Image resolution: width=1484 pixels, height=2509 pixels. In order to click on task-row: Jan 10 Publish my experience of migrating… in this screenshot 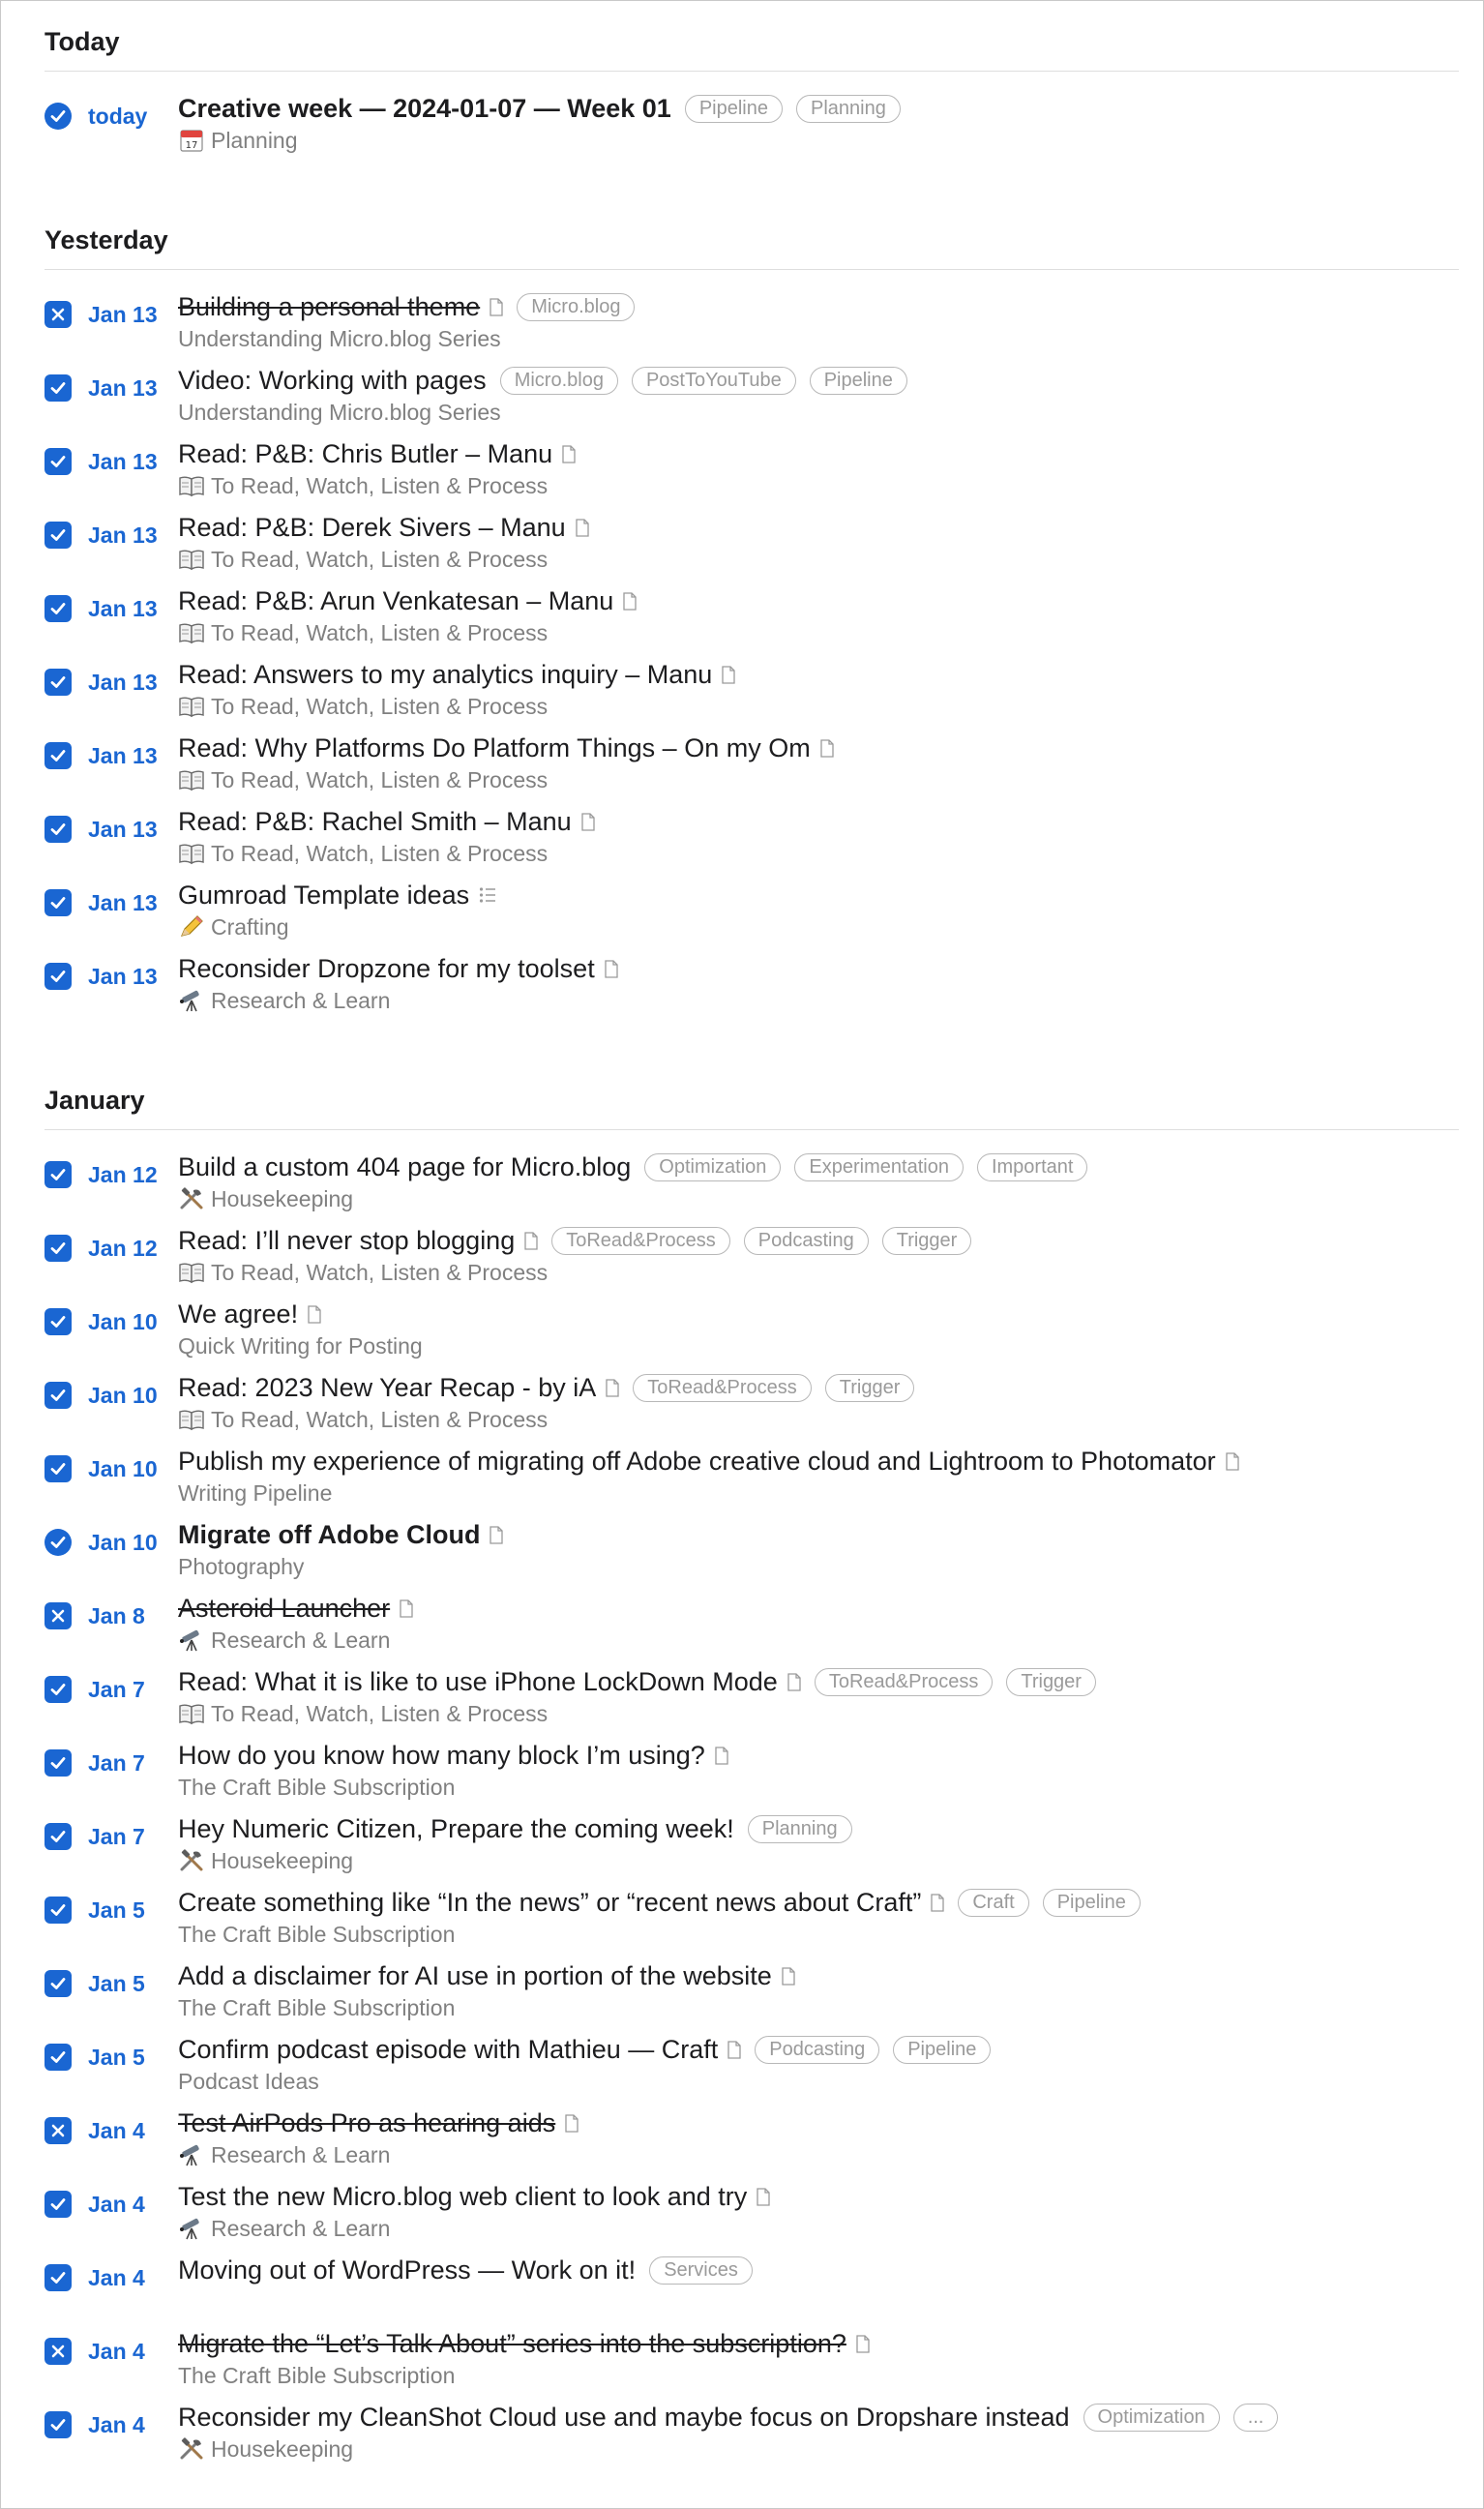, I will do `click(752, 1480)`.